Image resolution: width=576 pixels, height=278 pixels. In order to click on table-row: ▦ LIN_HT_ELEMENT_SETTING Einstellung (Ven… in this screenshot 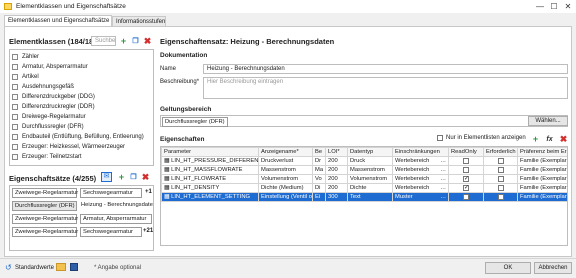, I will do `click(364, 197)`.